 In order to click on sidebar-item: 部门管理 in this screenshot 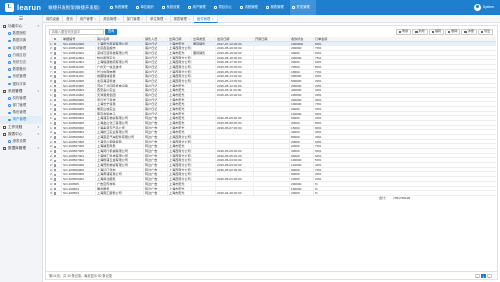, I will do `click(21, 105)`.